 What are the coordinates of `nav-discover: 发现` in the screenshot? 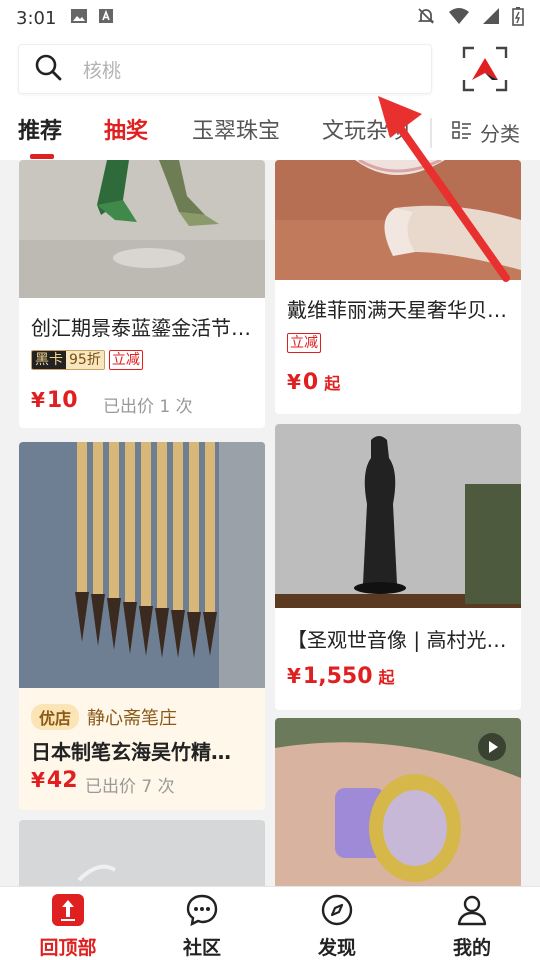 It's located at (337, 926).